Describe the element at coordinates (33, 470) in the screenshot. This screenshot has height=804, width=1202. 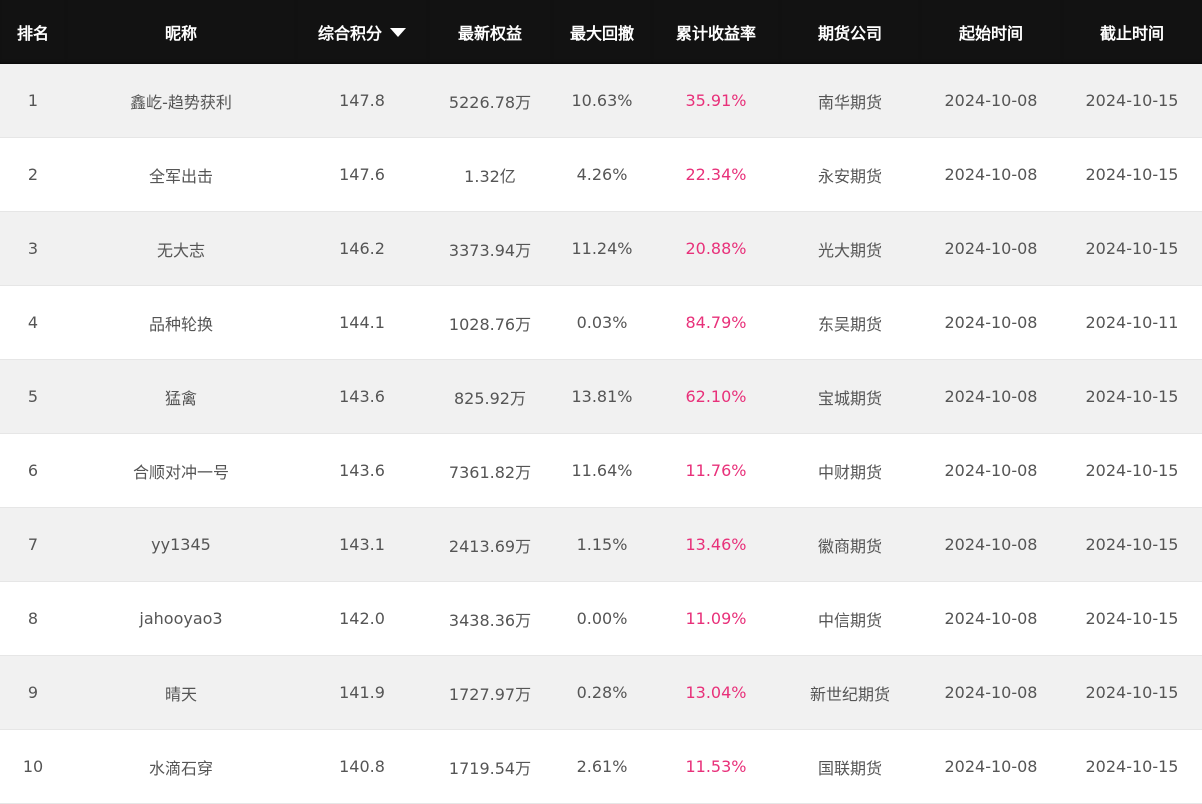
I see `cell-rank: 6` at that location.